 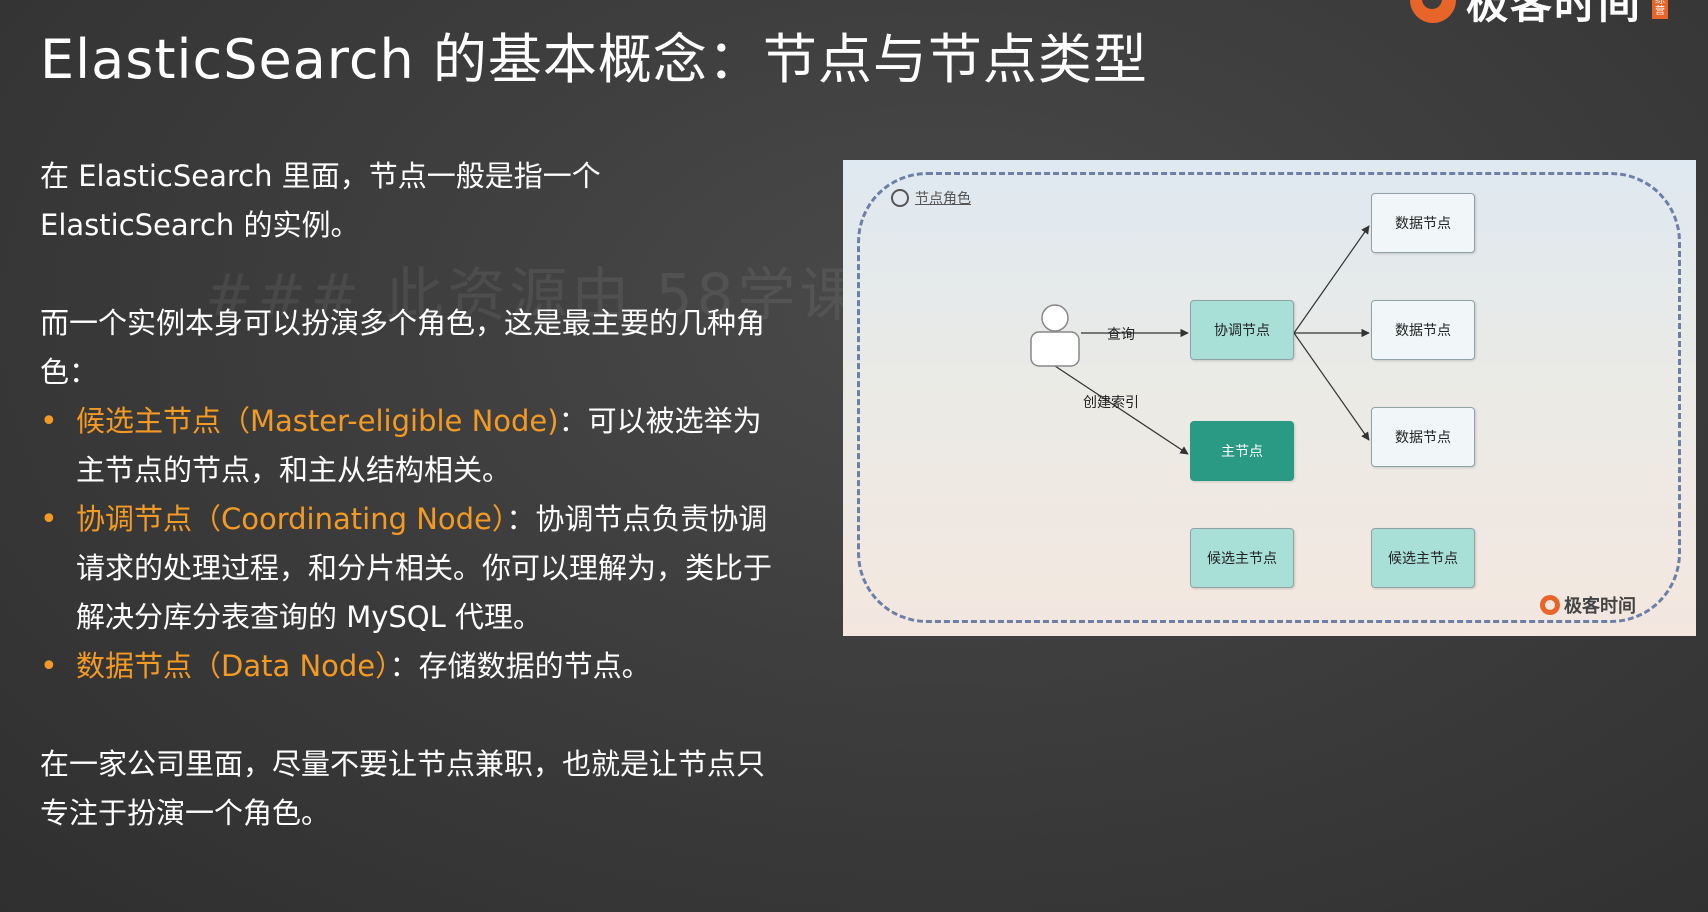 What do you see at coordinates (403, 347) in the screenshot?
I see `roles-intro-paragraph: 而一个实例本身可以扮演多个角色，这是最主要的几种角色：` at bounding box center [403, 347].